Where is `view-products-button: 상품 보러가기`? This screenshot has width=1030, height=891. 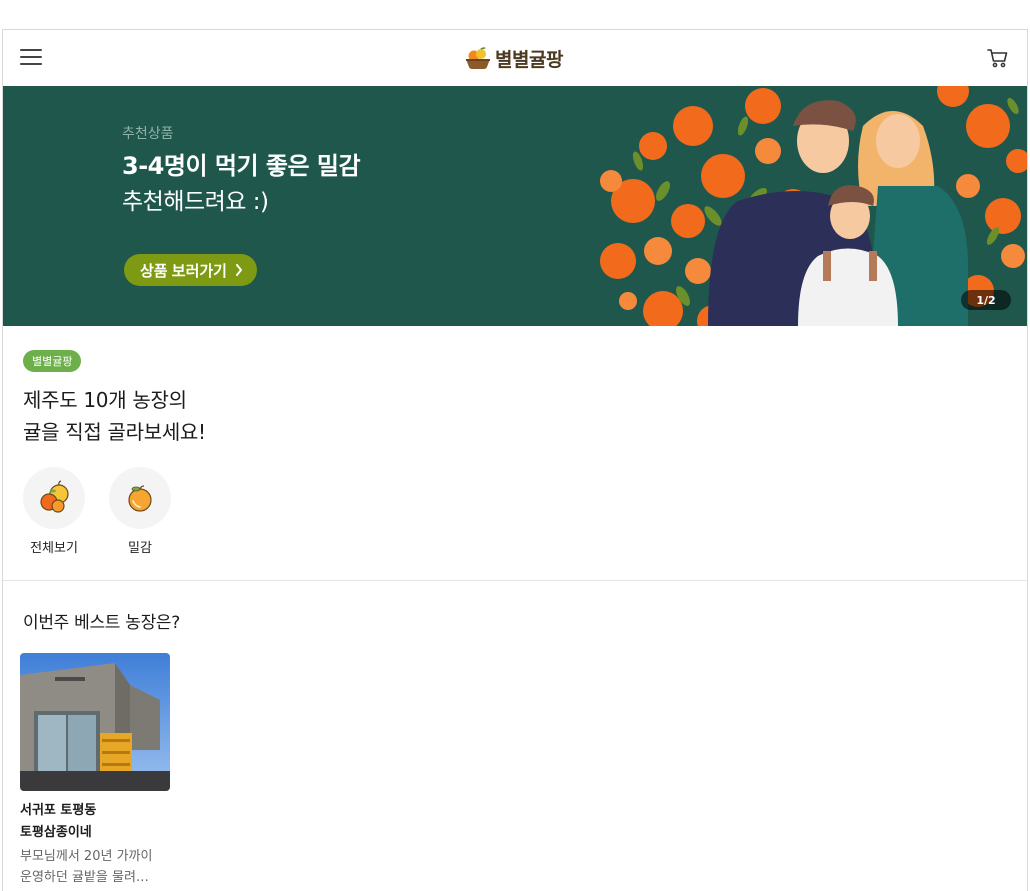
view-products-button: 상품 보러가기 is located at coordinates (190, 270).